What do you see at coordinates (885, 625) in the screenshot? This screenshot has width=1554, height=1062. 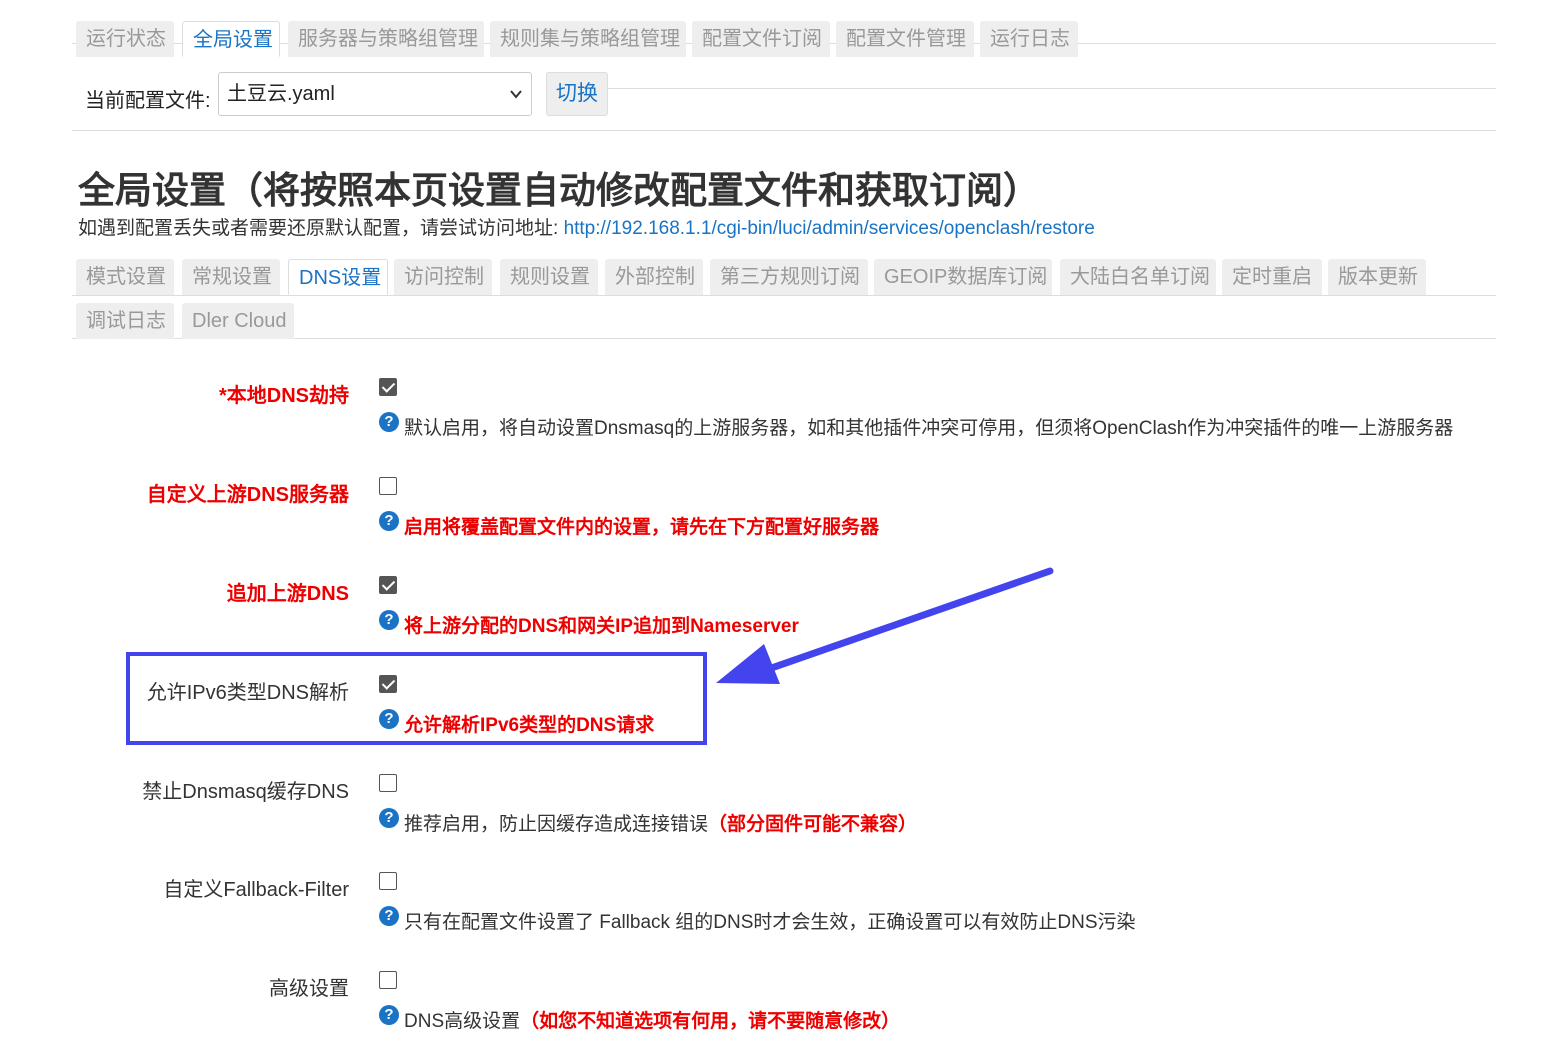 I see `arrow-annotation` at bounding box center [885, 625].